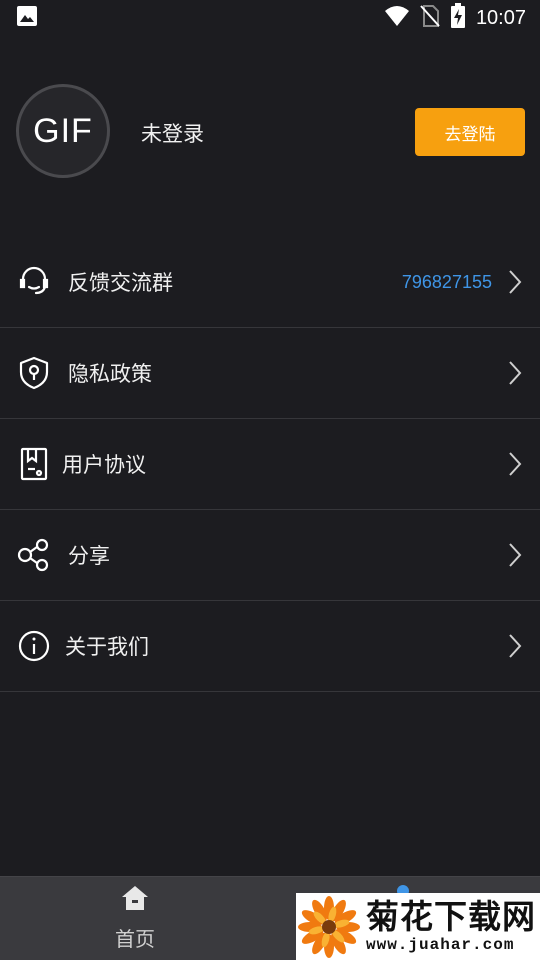 The image size is (540, 960). Describe the element at coordinates (270, 373) in the screenshot. I see `menu-item-privacy-policy: 隐私政策` at that location.